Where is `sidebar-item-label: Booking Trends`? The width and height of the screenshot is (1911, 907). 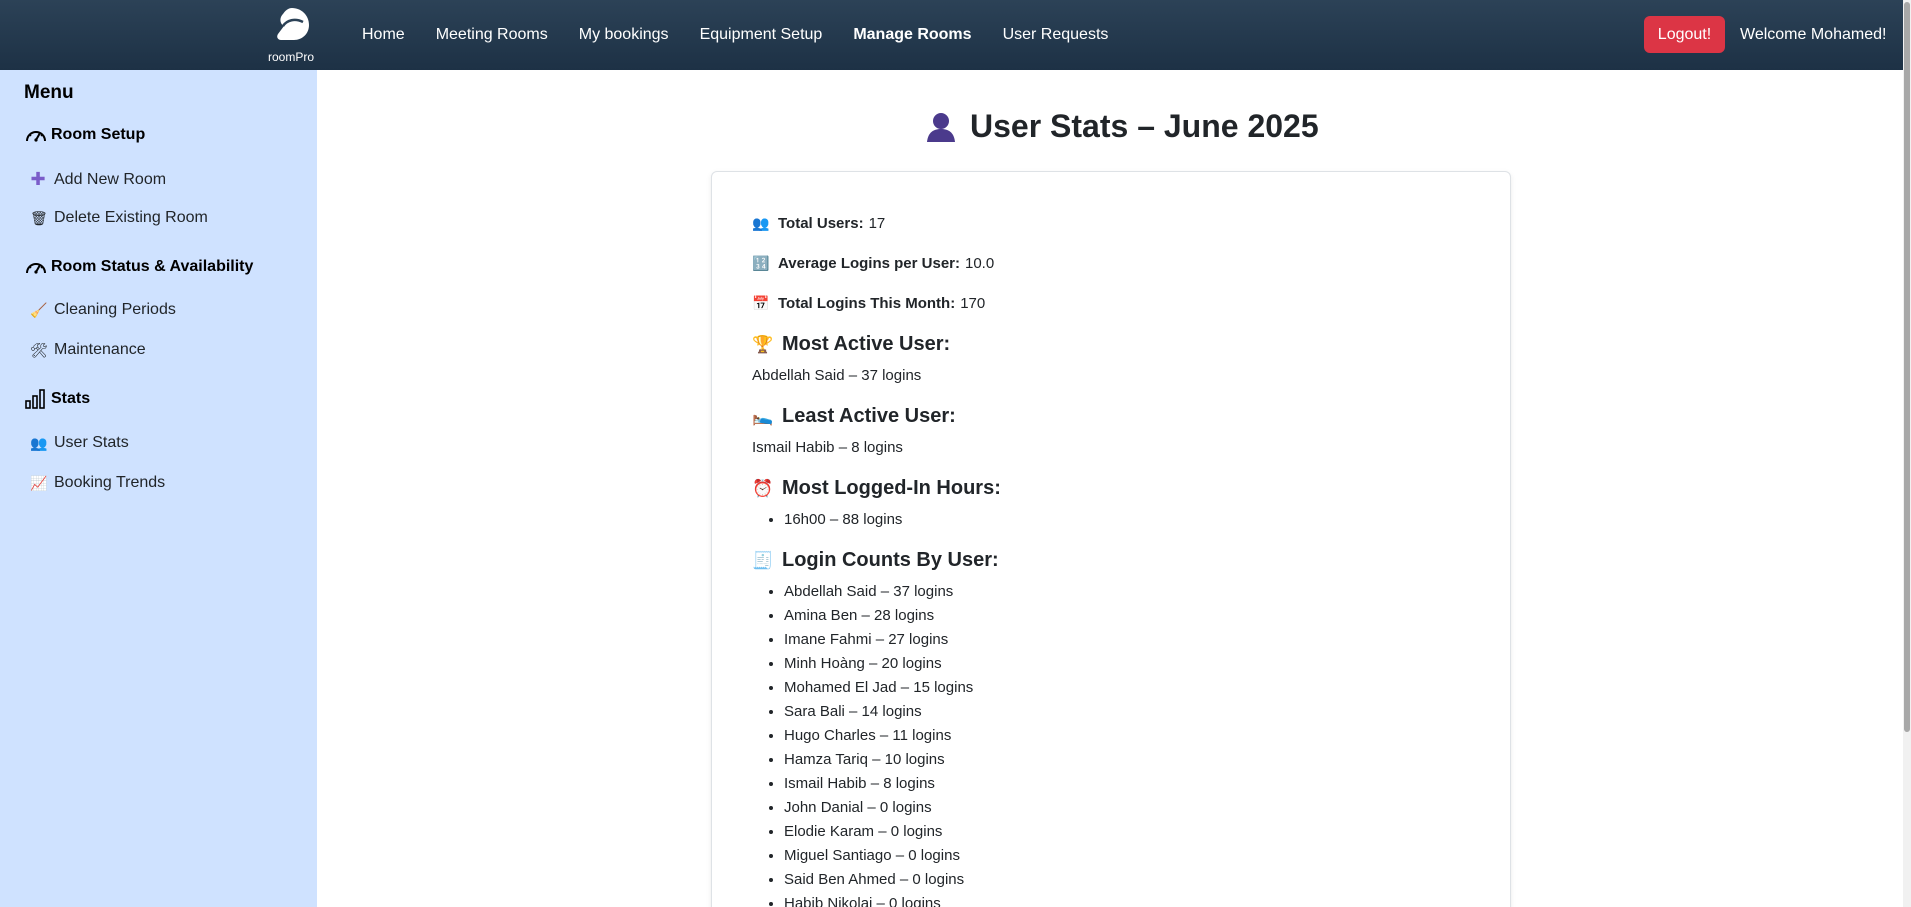
sidebar-item-label: Booking Trends is located at coordinates (110, 482).